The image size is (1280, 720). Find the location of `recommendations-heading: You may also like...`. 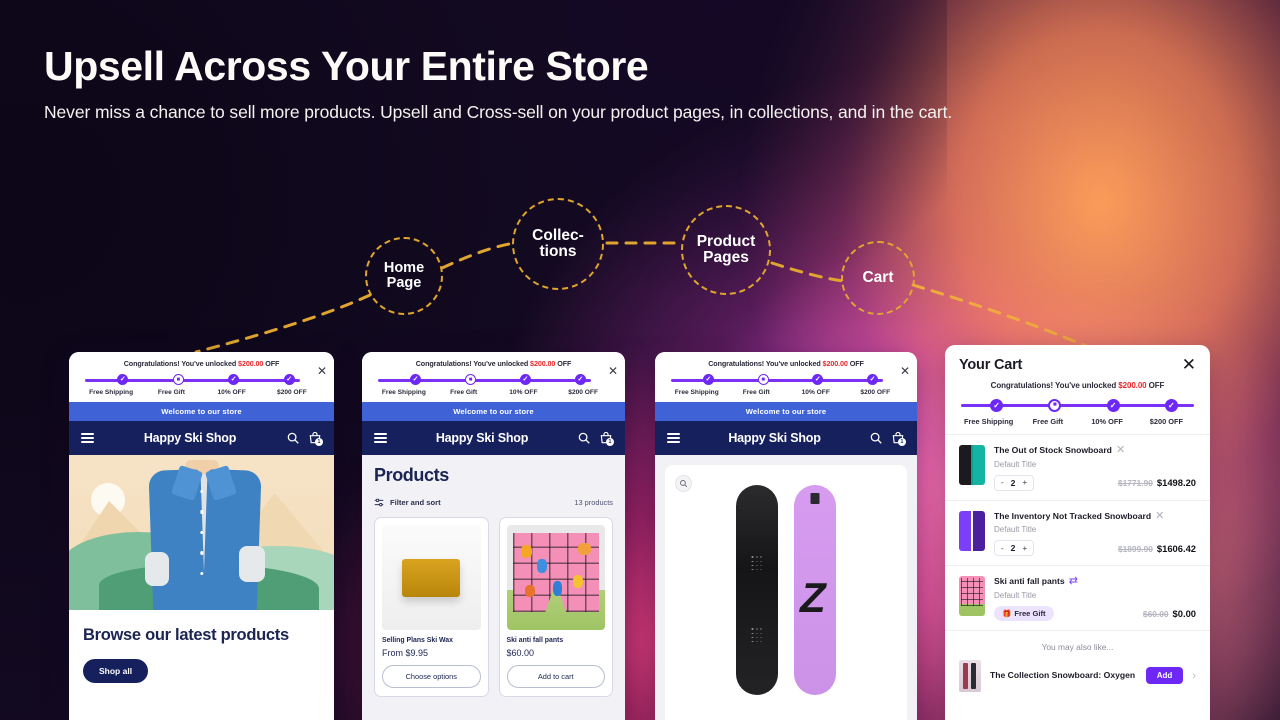

recommendations-heading: You may also like... is located at coordinates (1077, 644).